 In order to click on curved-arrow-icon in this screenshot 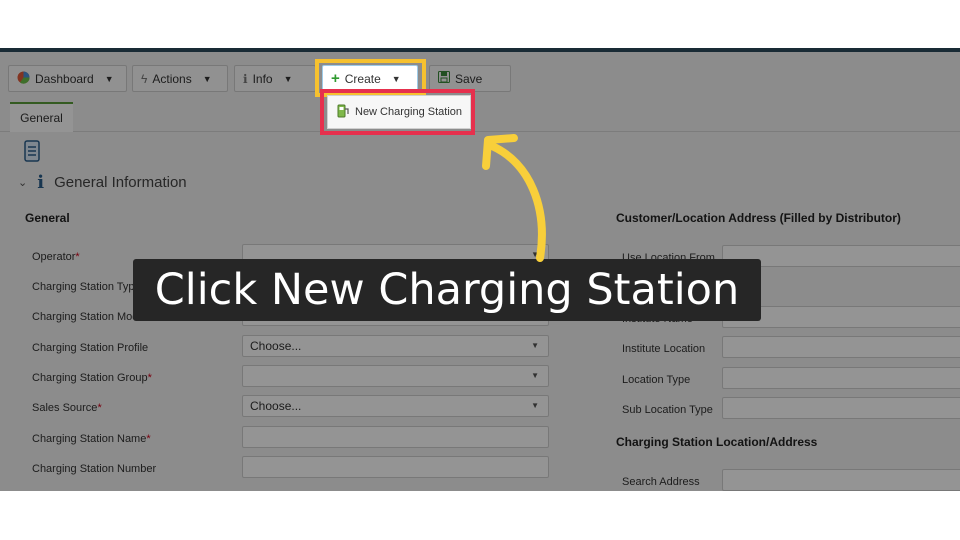, I will do `click(514, 198)`.